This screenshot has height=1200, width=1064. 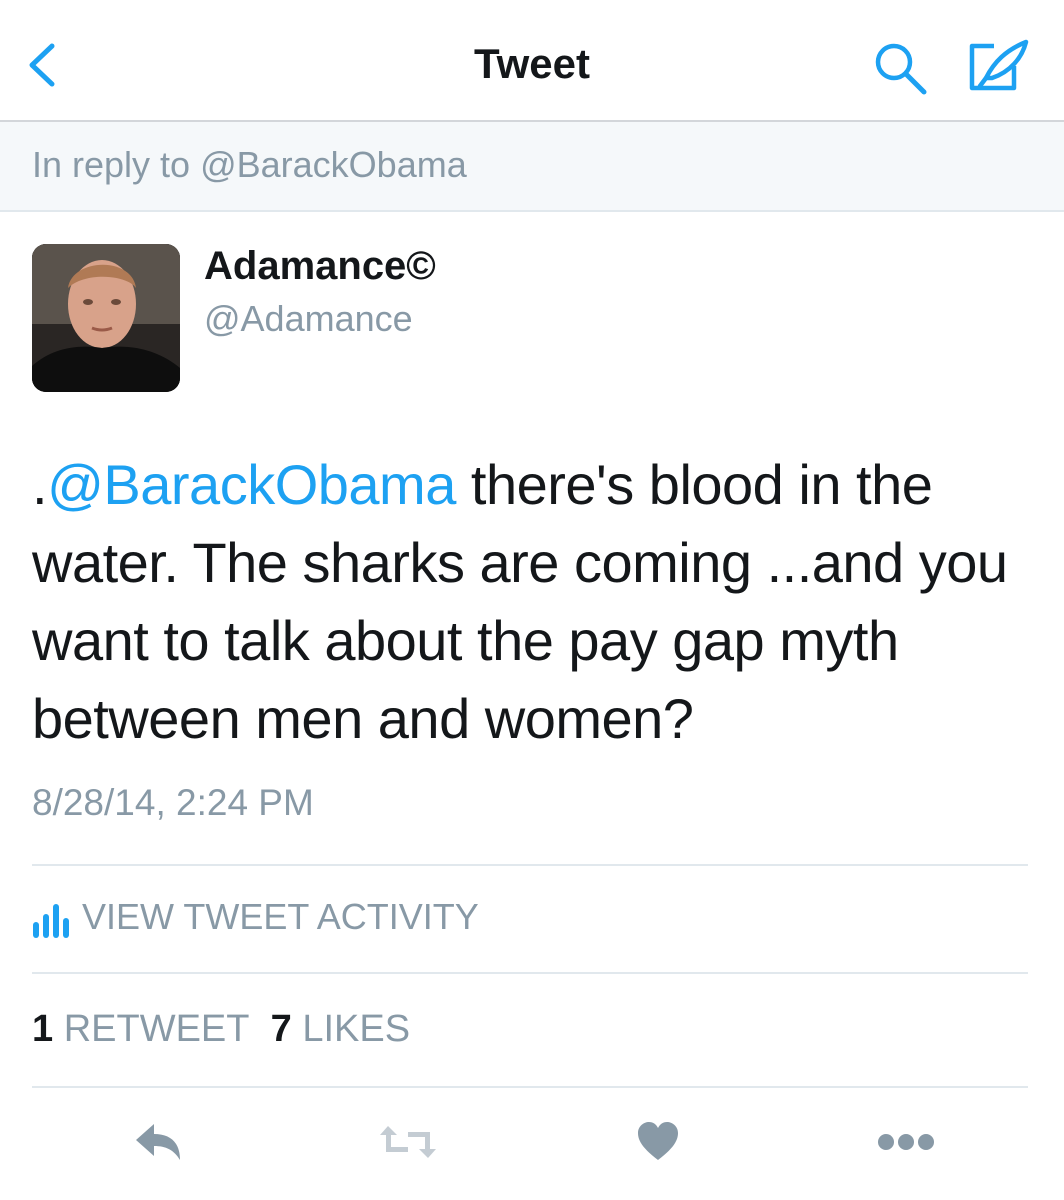 I want to click on in-reply-to-bar: In reply to @BarackObama, so click(x=532, y=167).